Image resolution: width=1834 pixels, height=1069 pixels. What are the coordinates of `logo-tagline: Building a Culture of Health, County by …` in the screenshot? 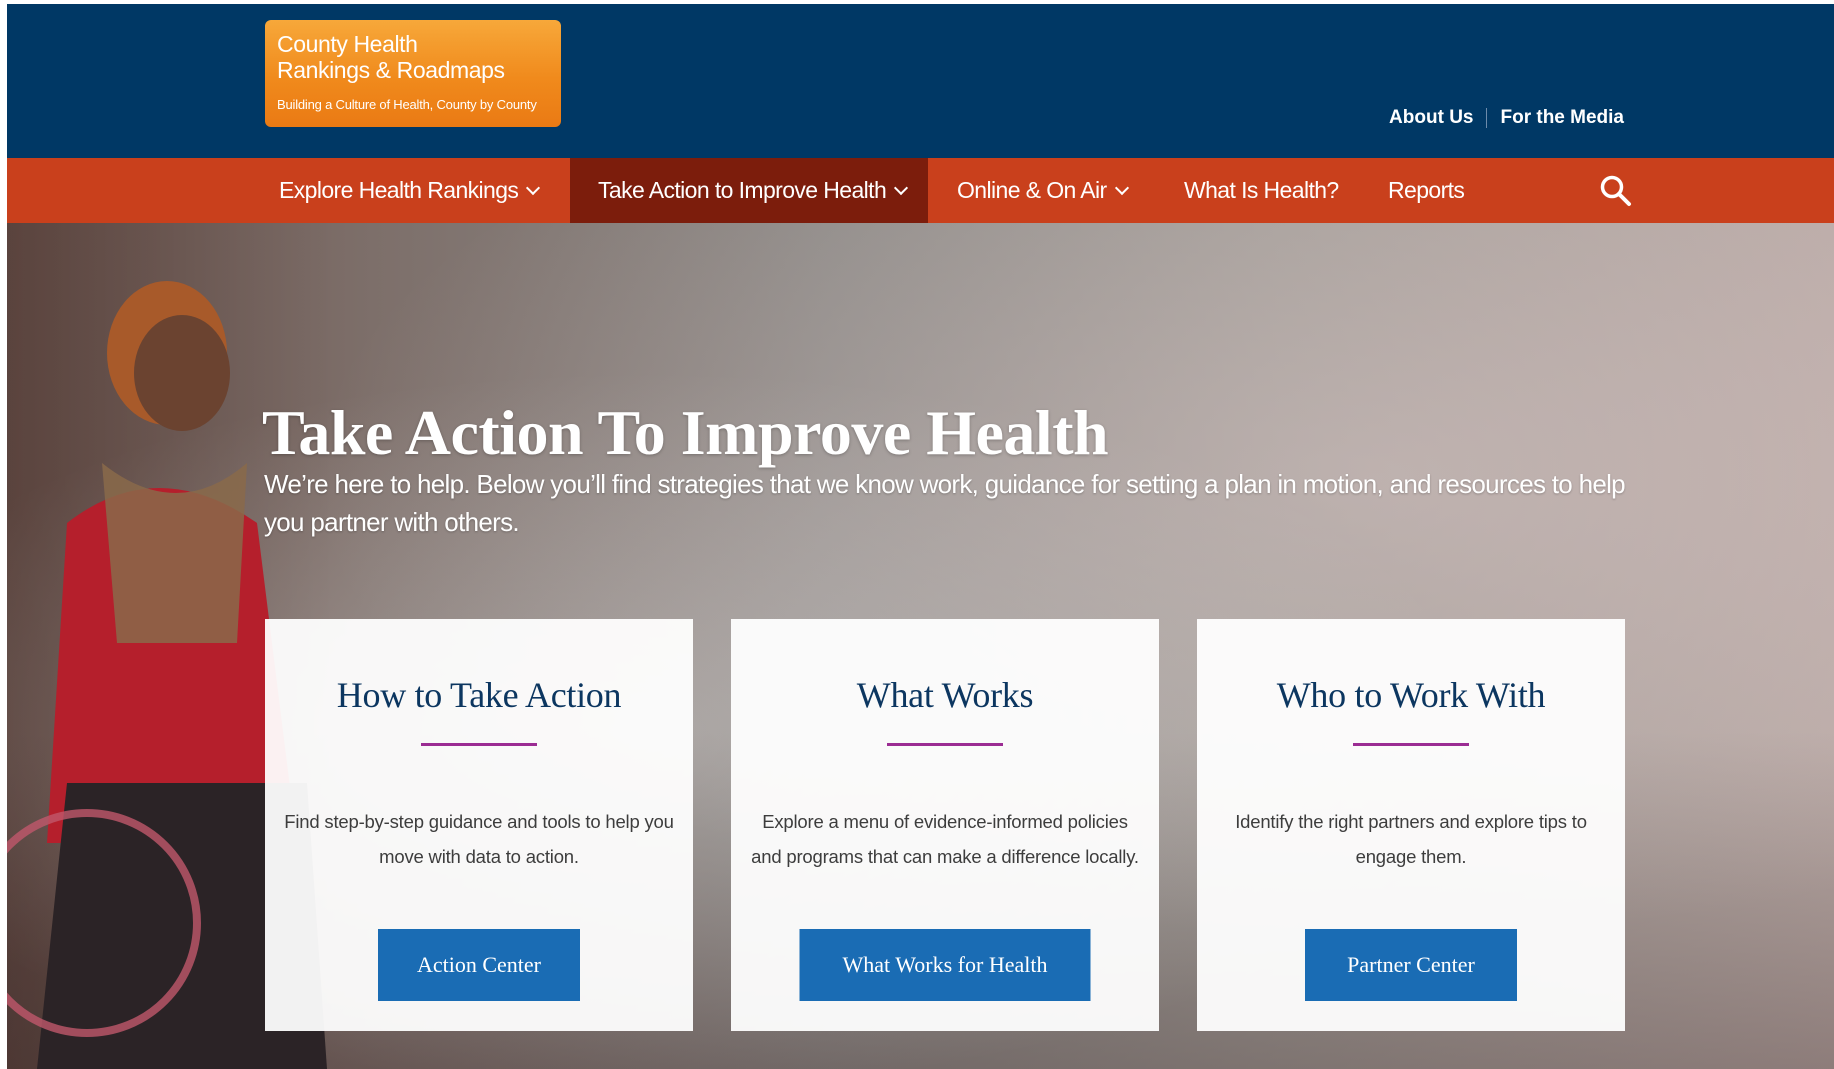 It's located at (407, 104).